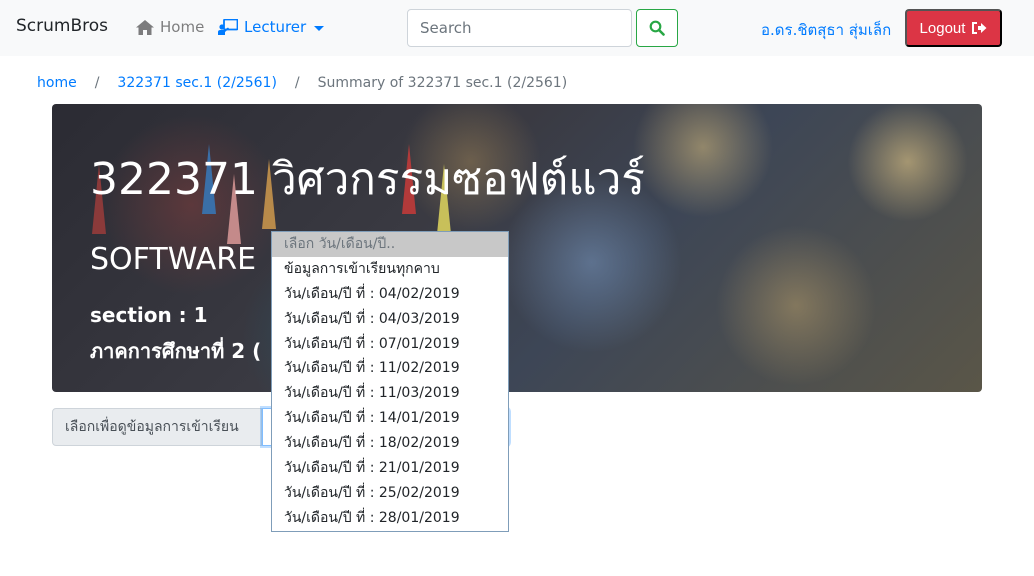  I want to click on logout-button: Logout, so click(953, 28).